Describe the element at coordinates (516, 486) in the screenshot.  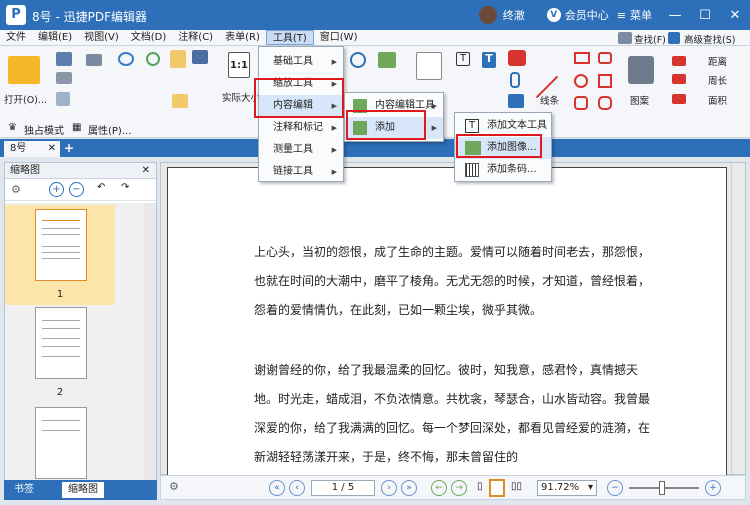
I see `two-page-icon: ▯▯` at that location.